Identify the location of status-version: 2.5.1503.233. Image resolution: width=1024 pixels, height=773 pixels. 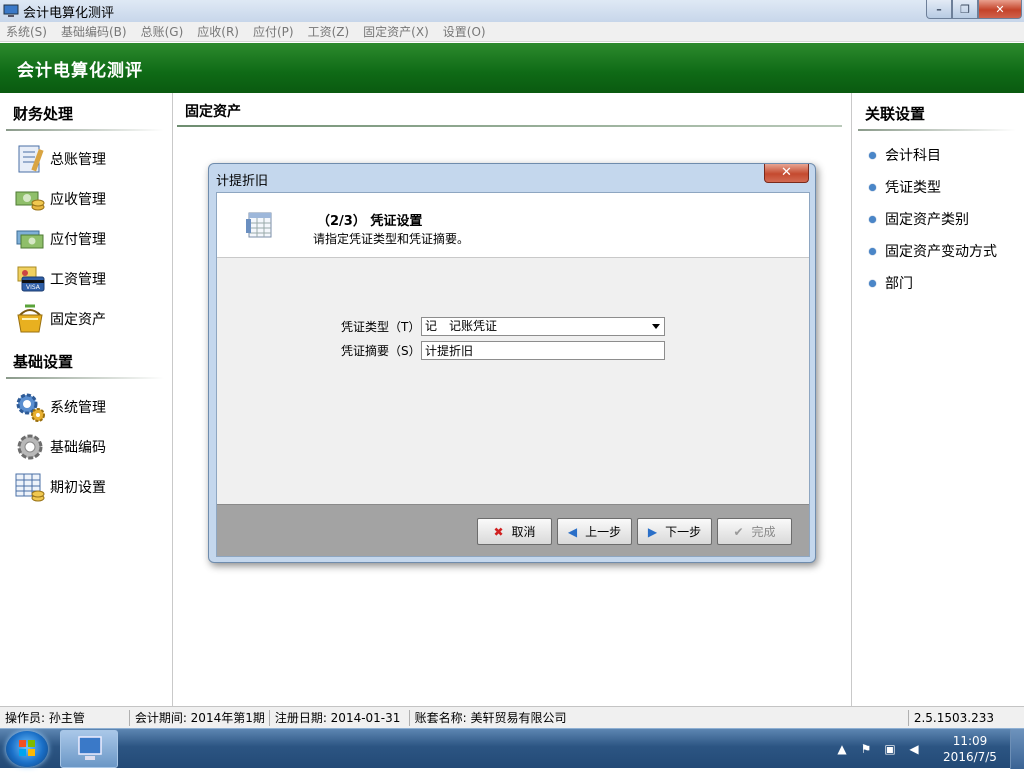
(953, 717).